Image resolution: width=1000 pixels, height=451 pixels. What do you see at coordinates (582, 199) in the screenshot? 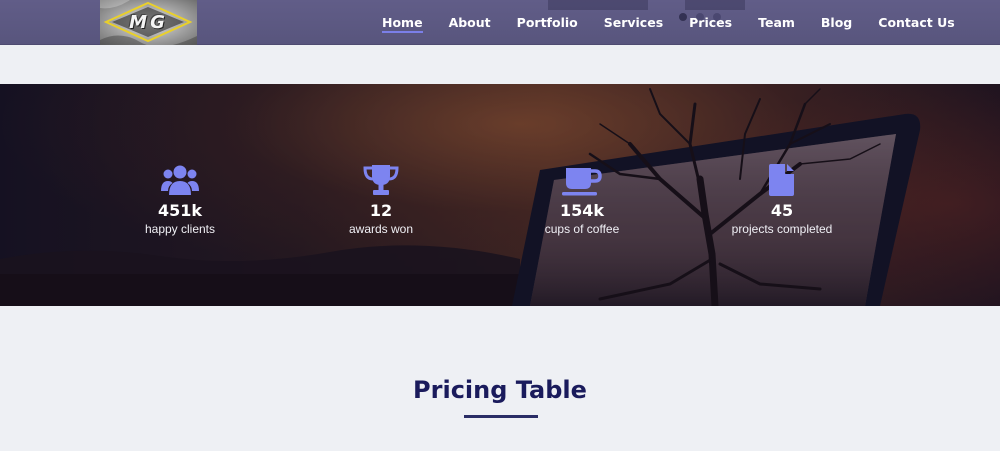
I see `stat-cups-of-coffee: 154k cups of coffee` at bounding box center [582, 199].